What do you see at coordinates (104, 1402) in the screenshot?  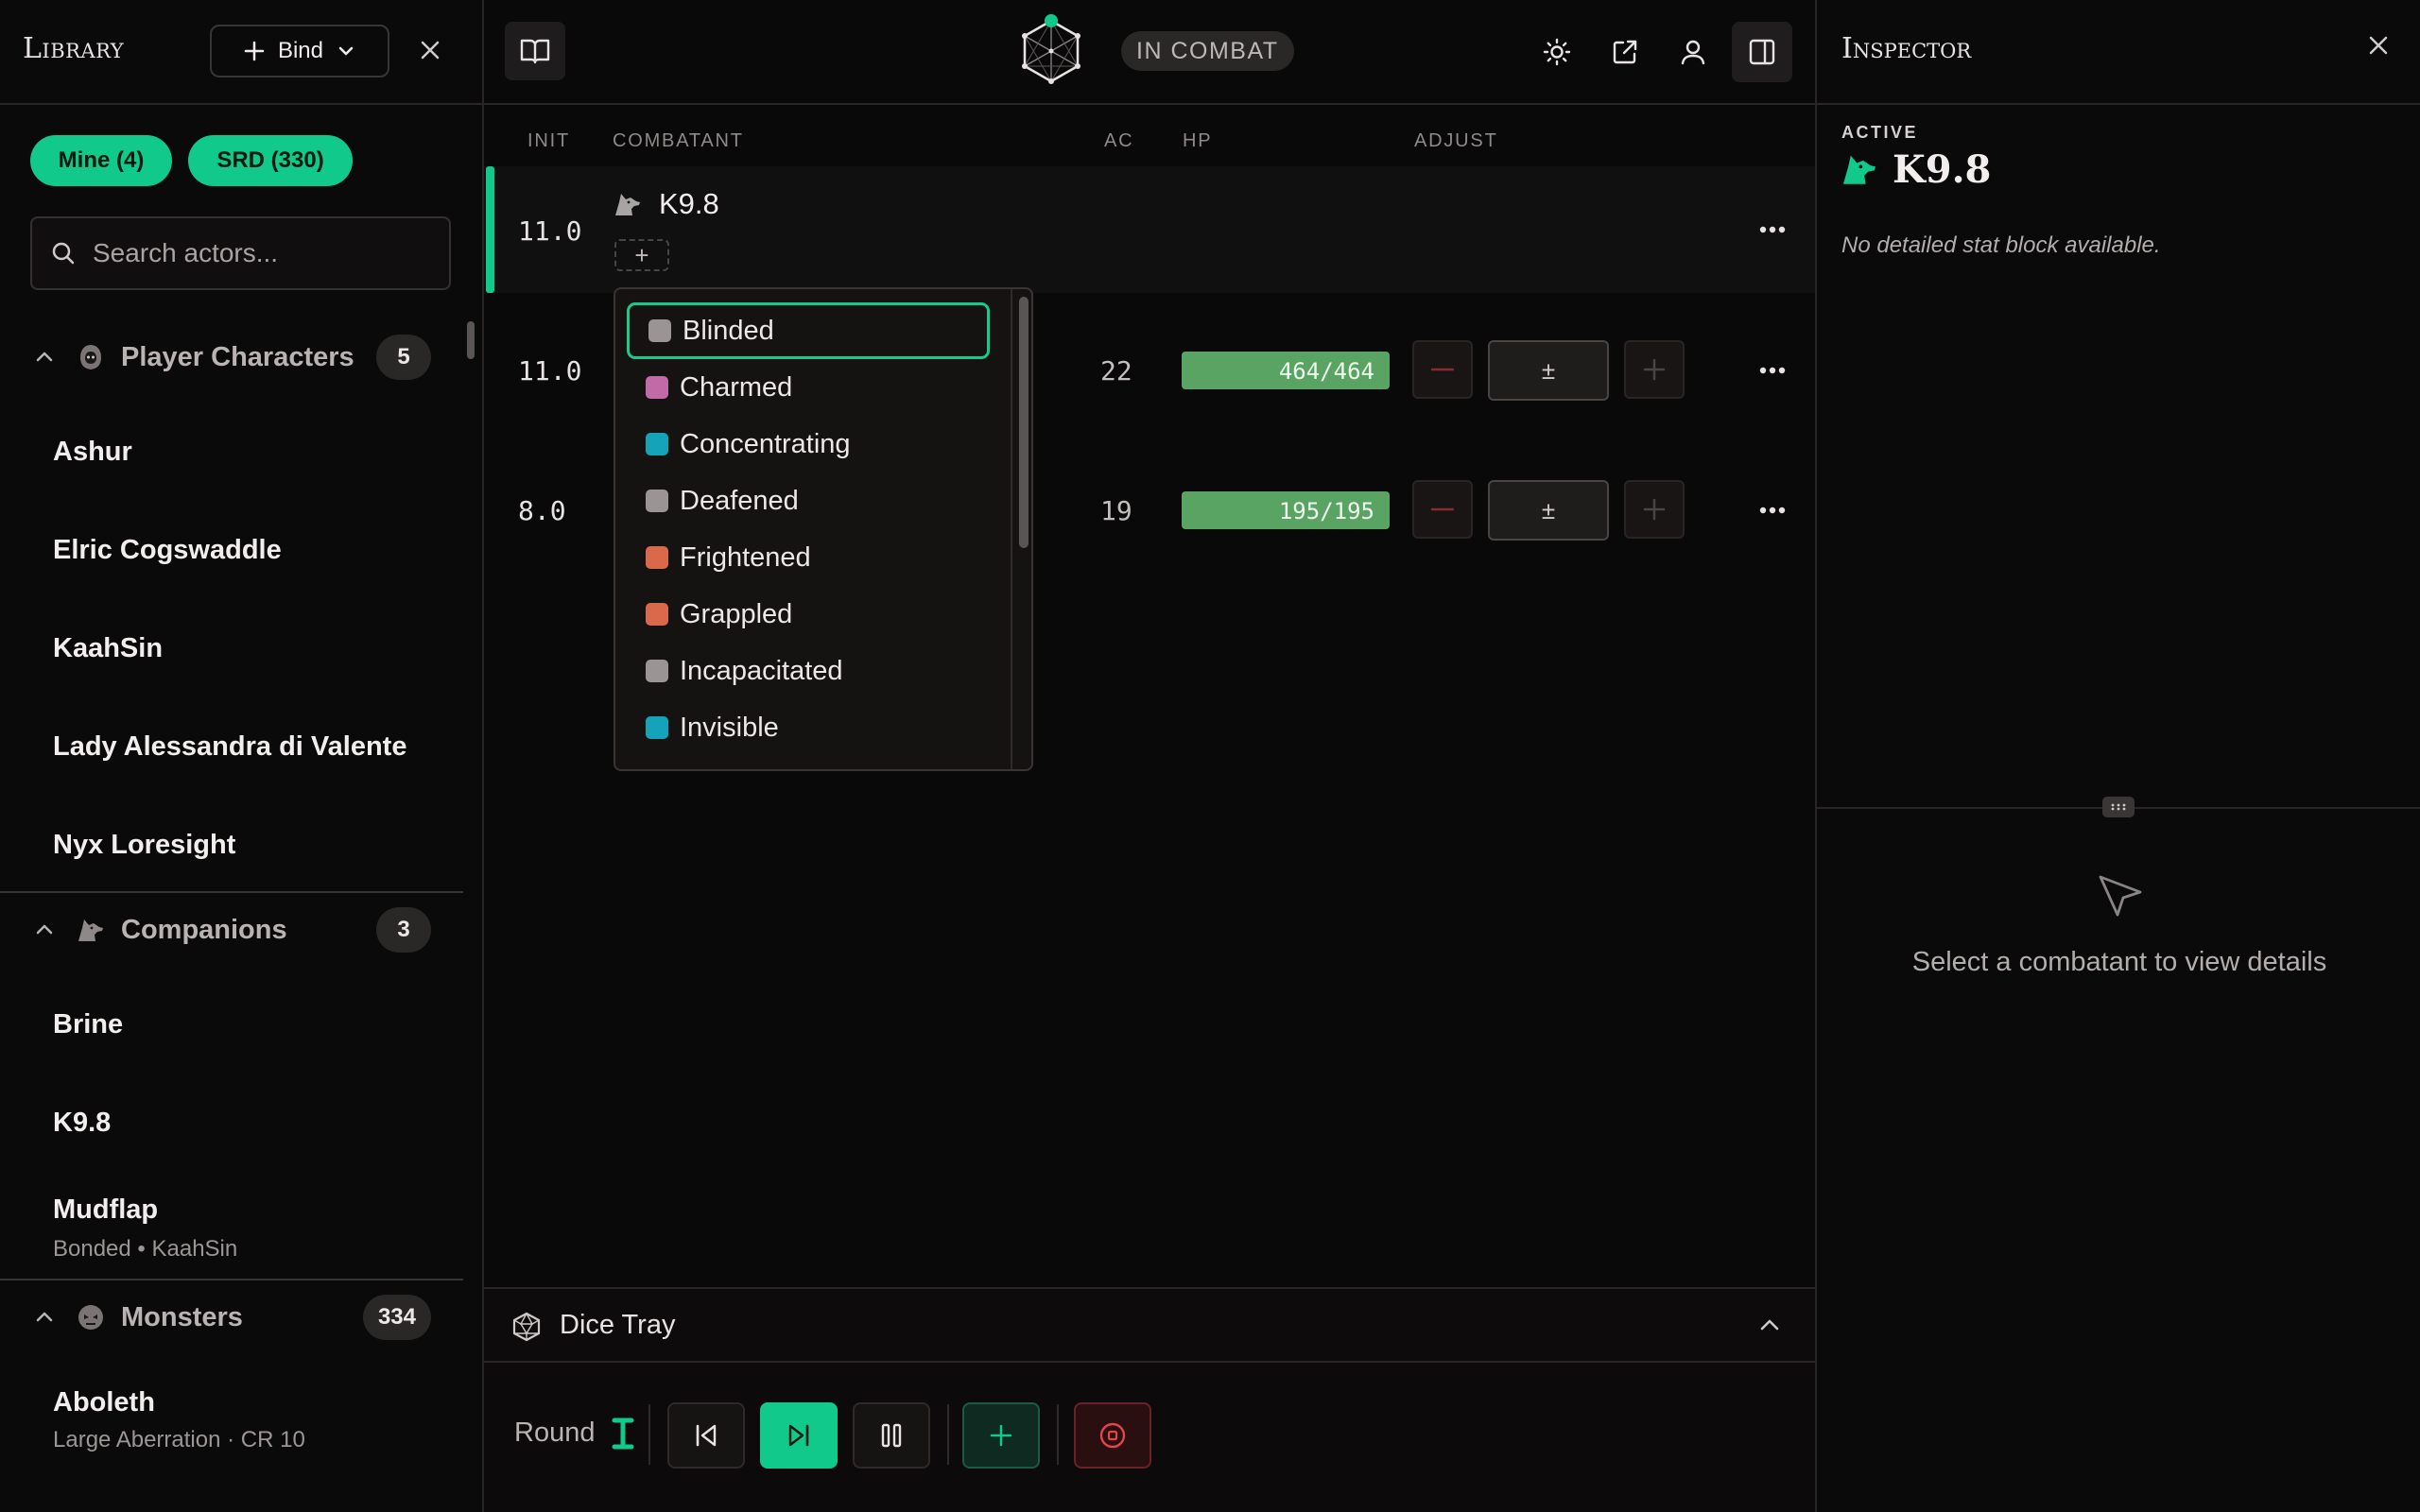 I see `actor-item: Aboleth` at bounding box center [104, 1402].